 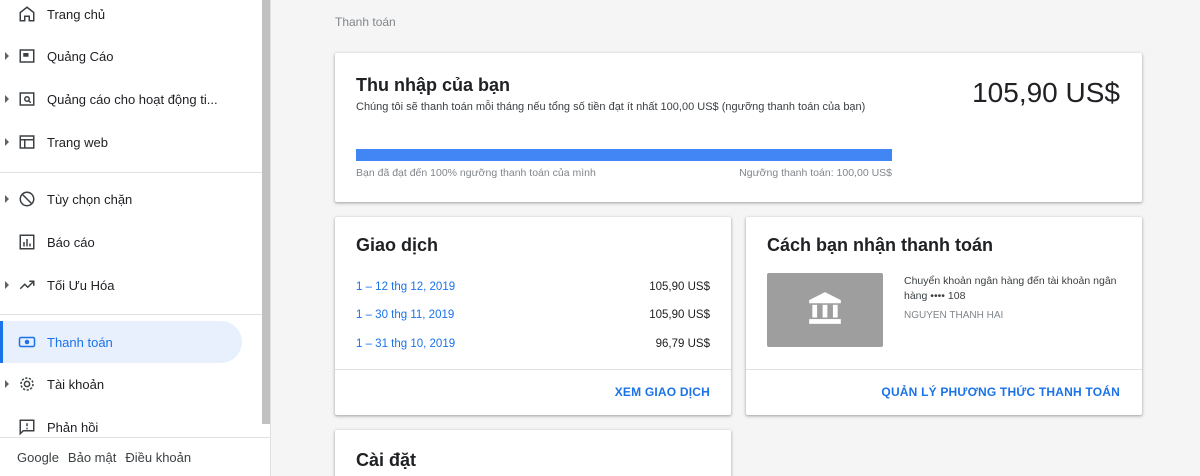 I want to click on sidebar-item-website: Trang web, so click(x=131, y=142).